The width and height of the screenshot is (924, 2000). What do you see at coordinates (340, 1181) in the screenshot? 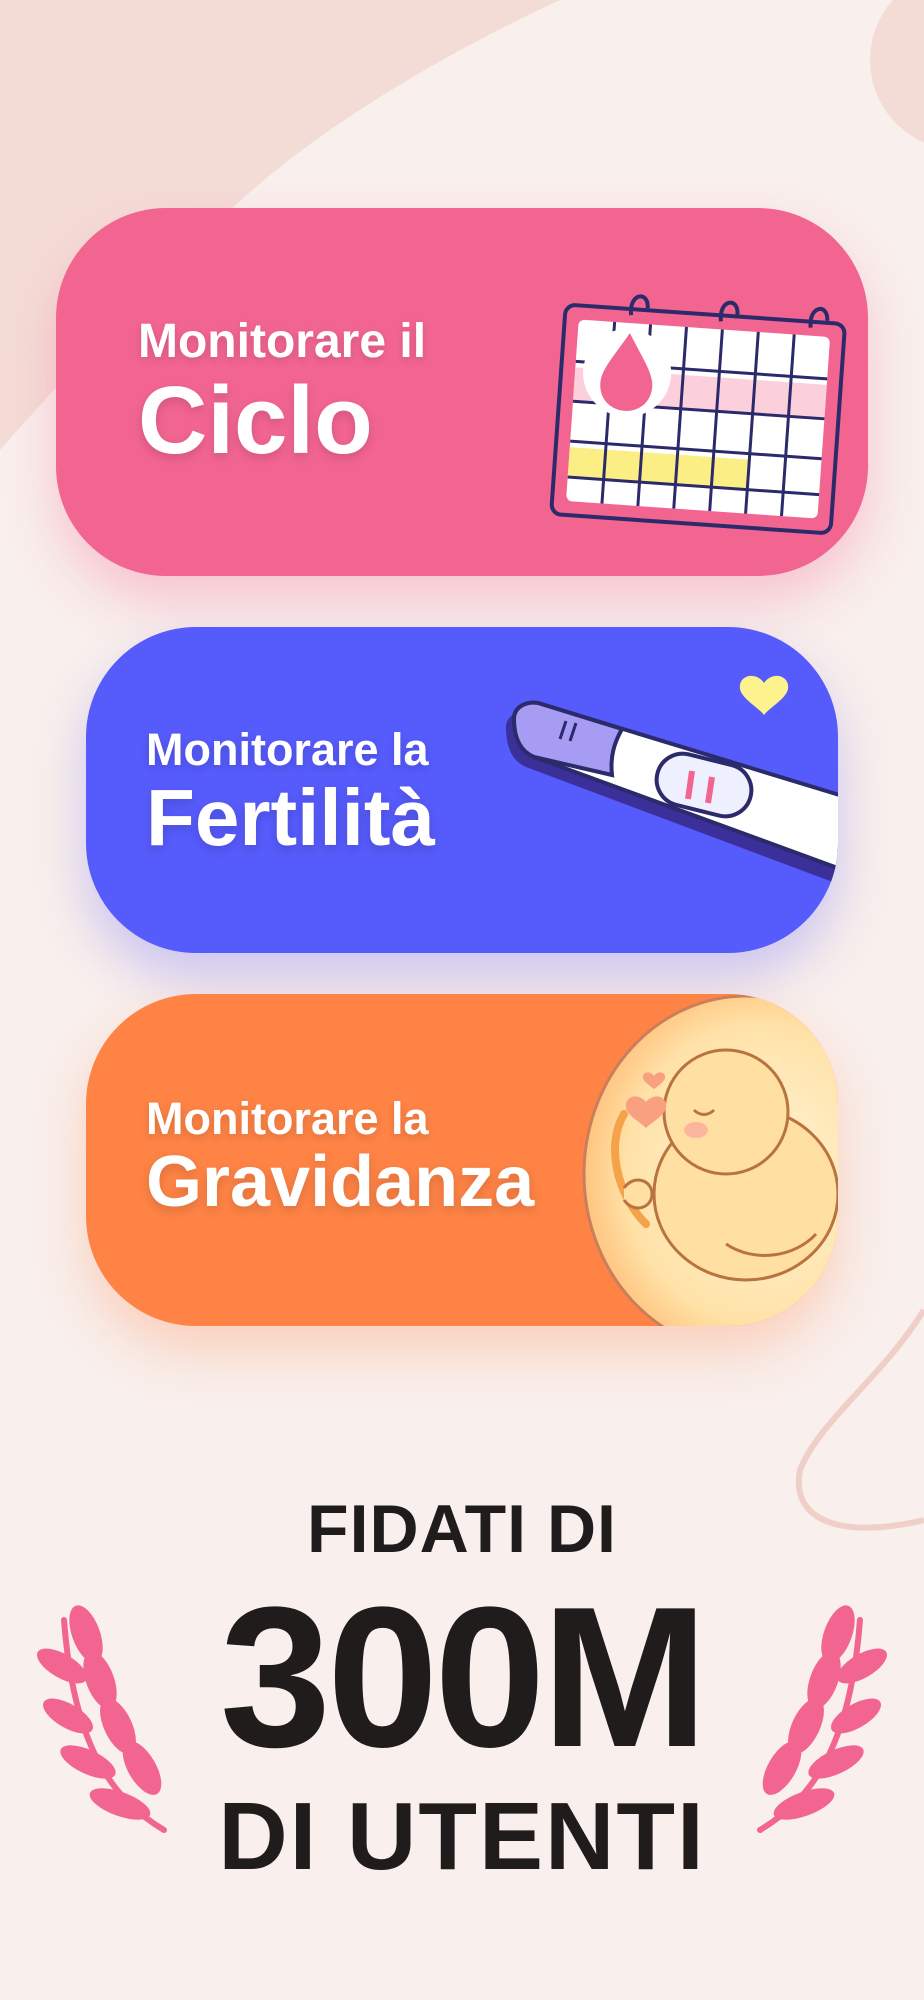
I see `card-title: Gravidanza` at bounding box center [340, 1181].